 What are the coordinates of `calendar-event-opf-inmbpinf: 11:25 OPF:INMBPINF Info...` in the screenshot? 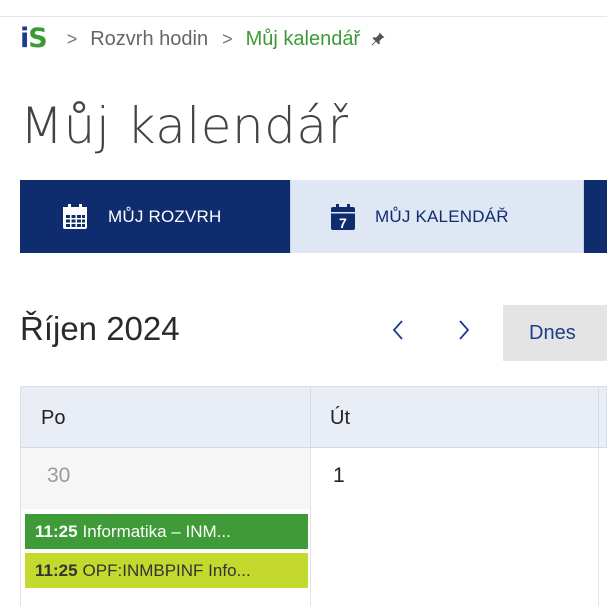 It's located at (166, 570).